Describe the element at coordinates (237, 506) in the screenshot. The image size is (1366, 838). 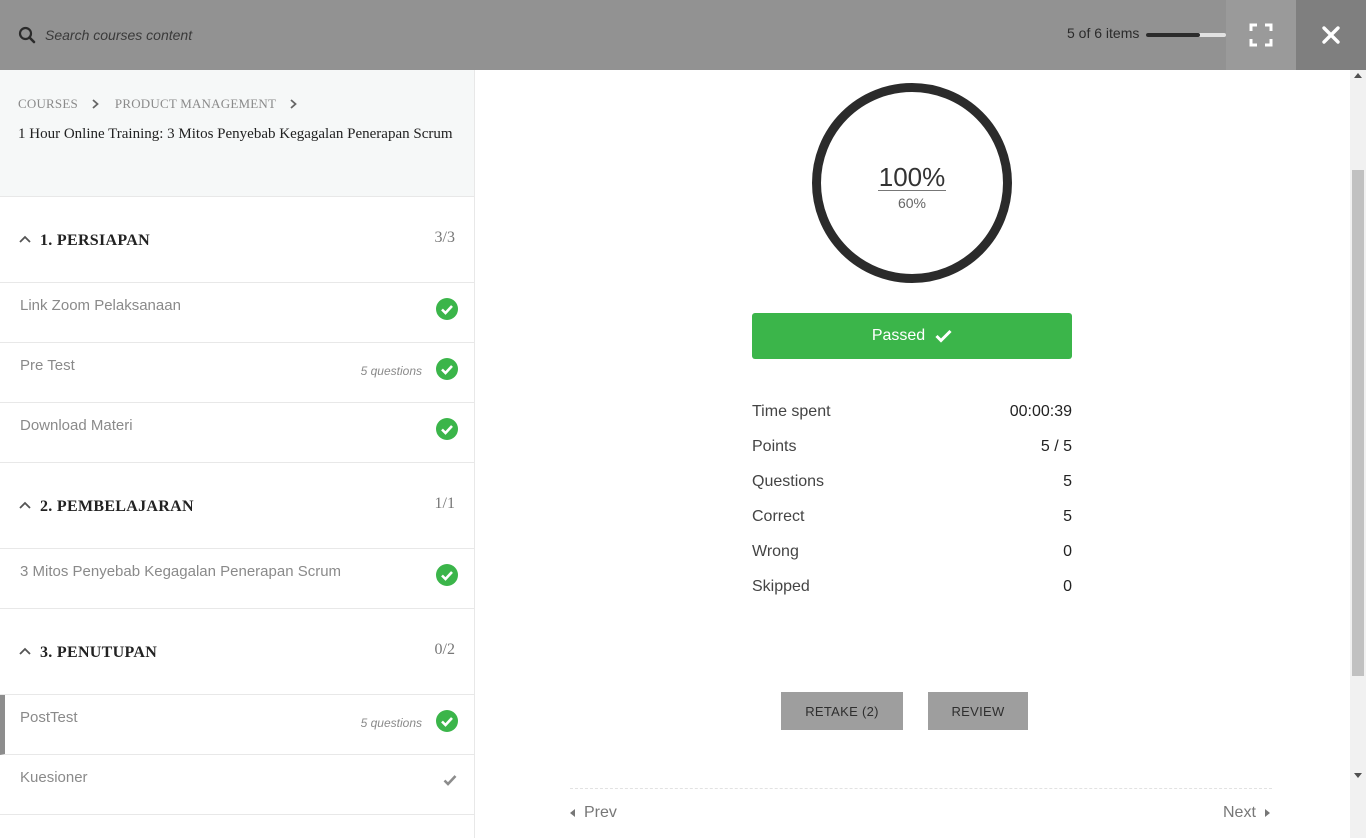
I see `section-header: 2. PEMBELAJARAN 1/1` at that location.